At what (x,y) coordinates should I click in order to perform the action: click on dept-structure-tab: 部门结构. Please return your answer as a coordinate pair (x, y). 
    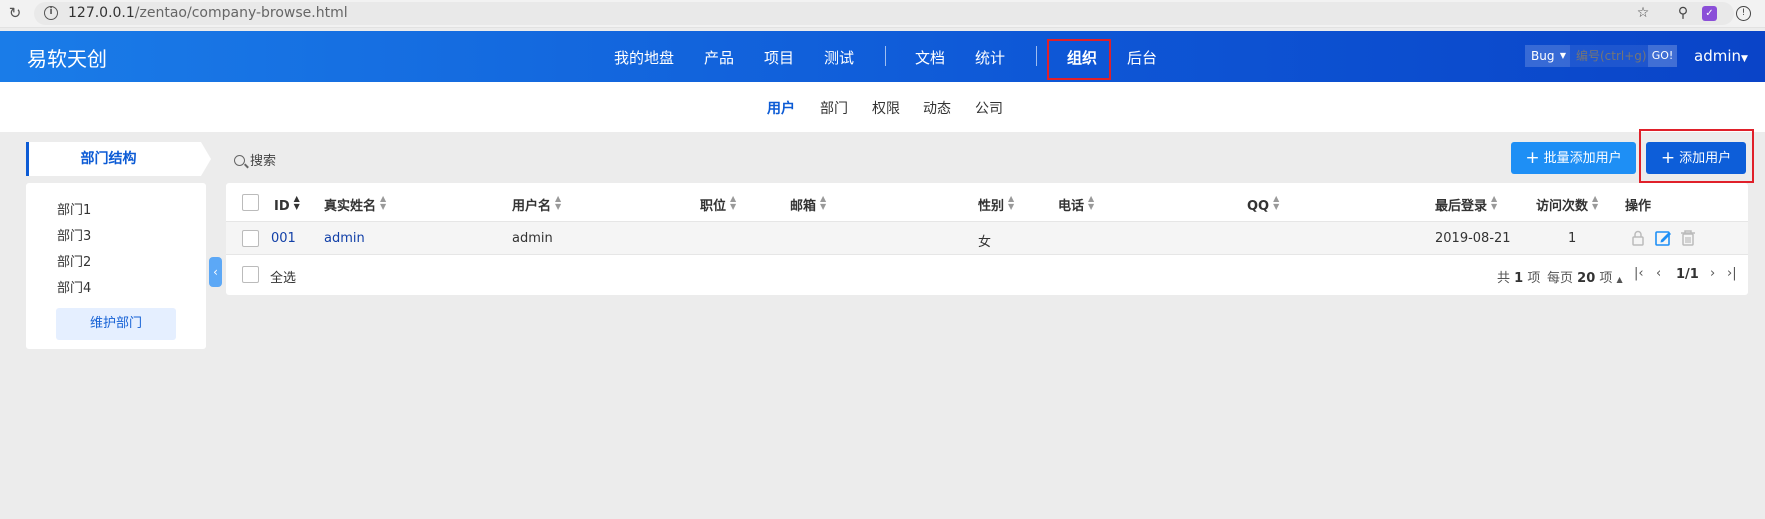
    Looking at the image, I should click on (118, 159).